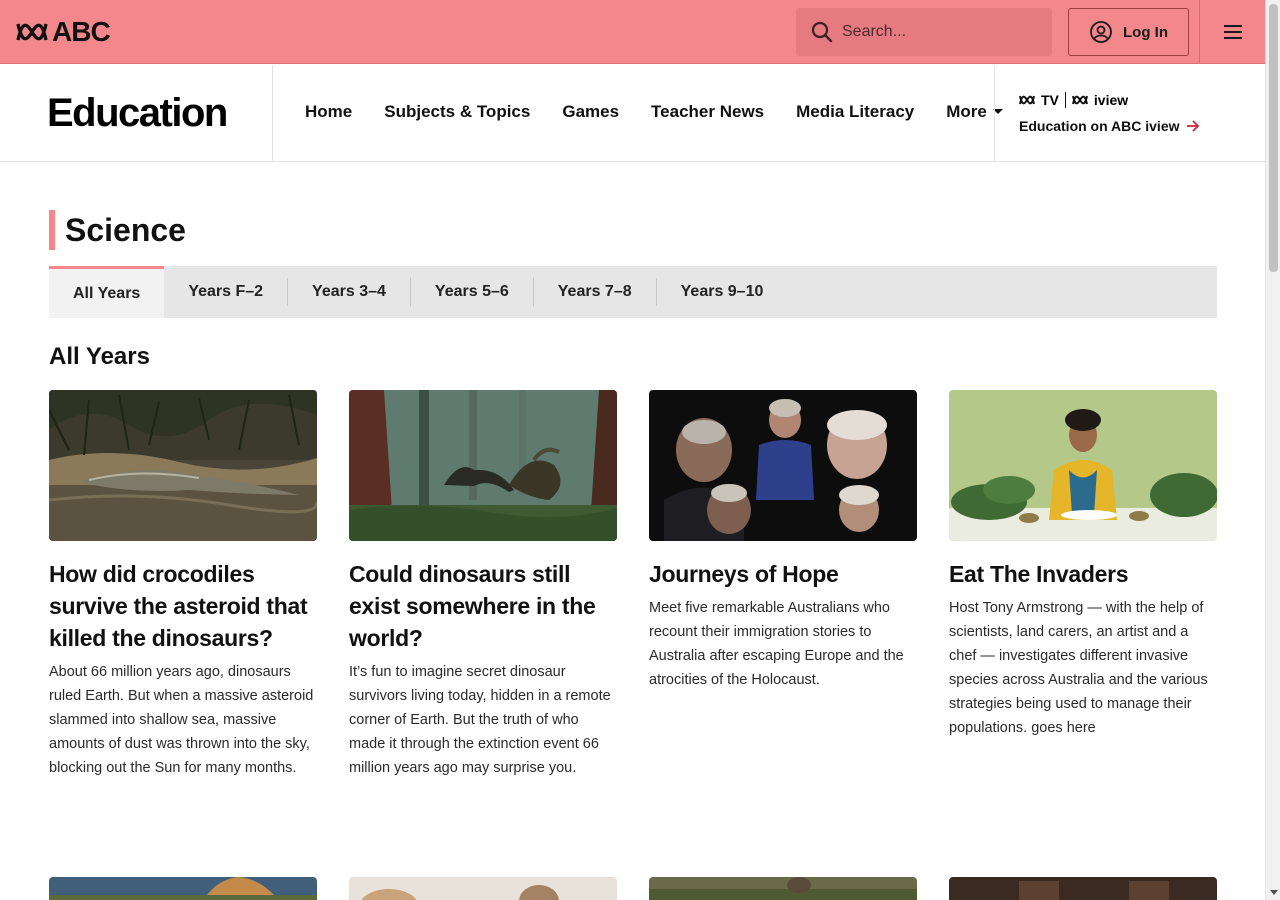  I want to click on nav-games: Games, so click(590, 112).